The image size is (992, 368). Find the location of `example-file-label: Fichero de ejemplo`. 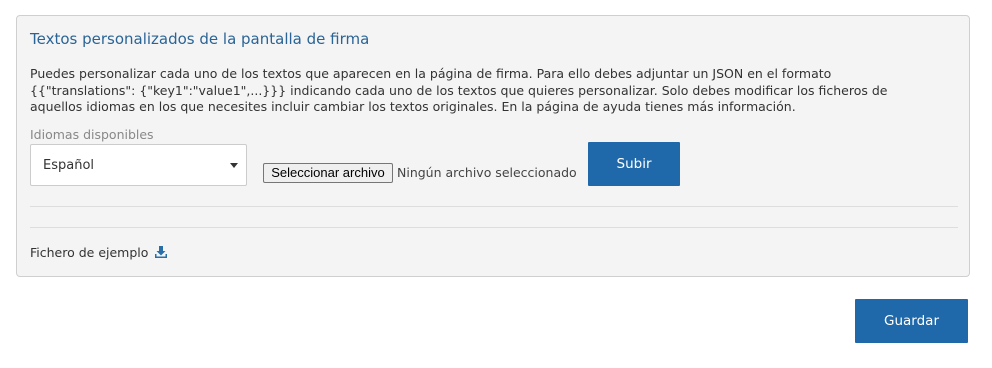

example-file-label: Fichero de ejemplo is located at coordinates (89, 252).